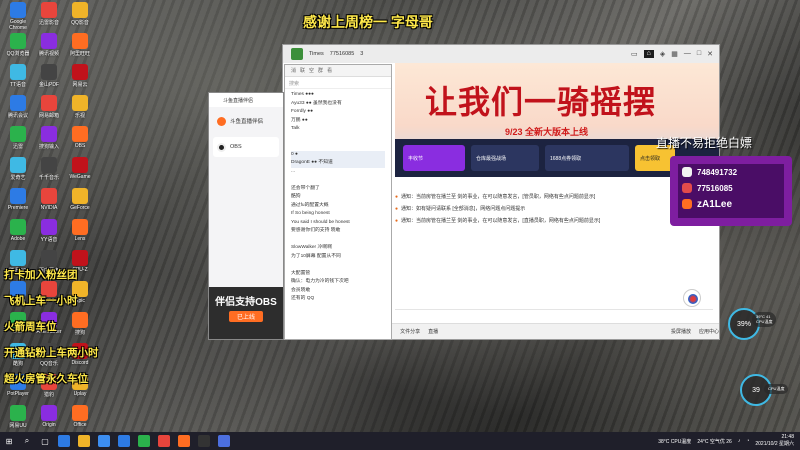 The image size is (800, 450). I want to click on desktop-icon: 网易邮箱, so click(49, 110).